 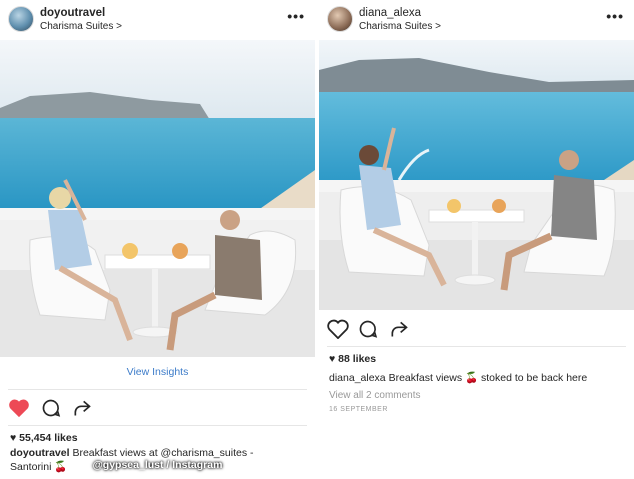 What do you see at coordinates (72, 13) in the screenshot?
I see `username: doyoutravel` at bounding box center [72, 13].